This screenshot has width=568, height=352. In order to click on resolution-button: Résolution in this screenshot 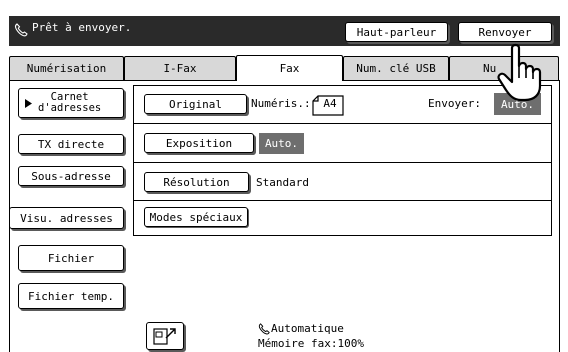, I will do `click(196, 182)`.